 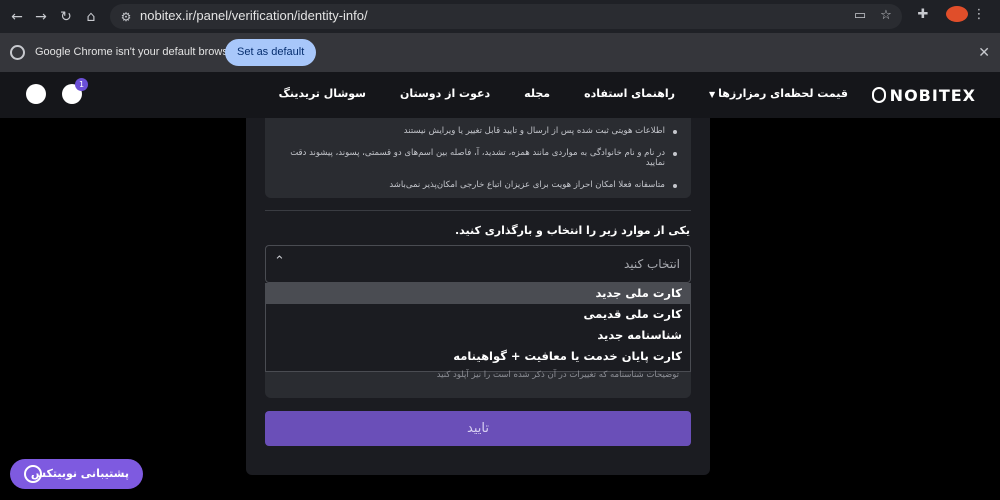 What do you see at coordinates (478, 210) in the screenshot?
I see `divider` at bounding box center [478, 210].